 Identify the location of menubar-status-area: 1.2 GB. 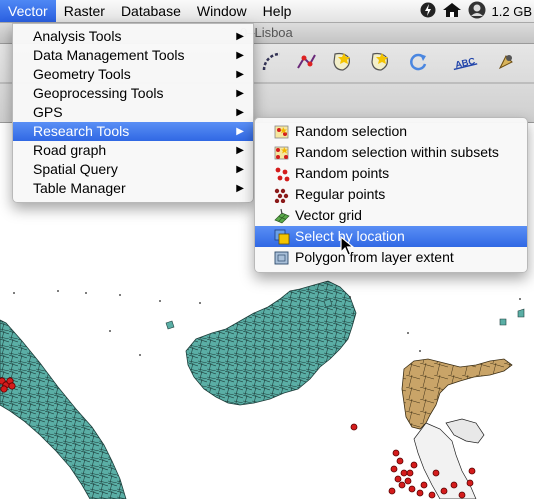
(477, 11).